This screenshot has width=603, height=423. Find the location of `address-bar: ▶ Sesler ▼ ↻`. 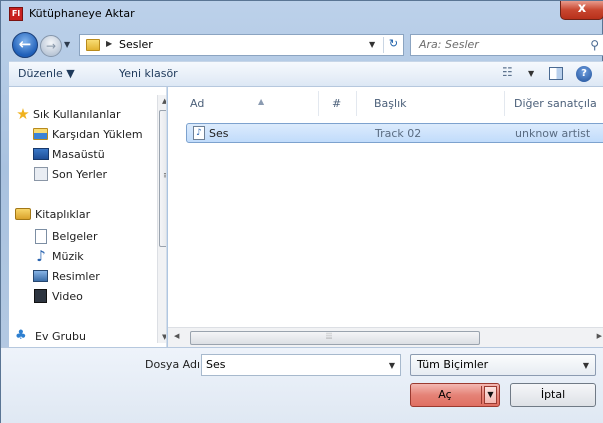

address-bar: ▶ Sesler ▼ ↻ is located at coordinates (241, 45).